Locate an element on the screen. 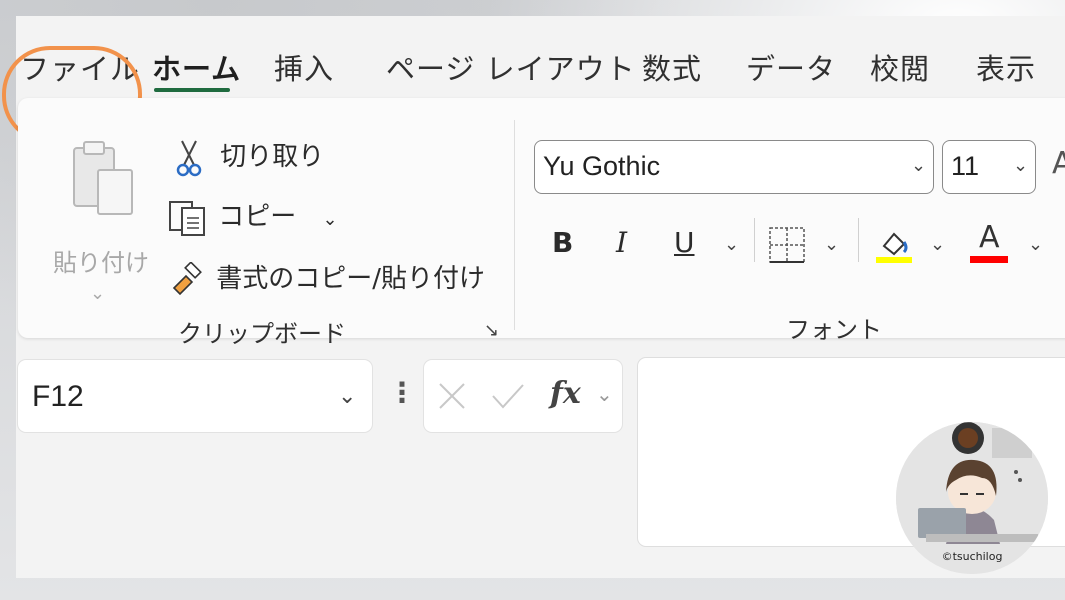 The width and height of the screenshot is (1065, 600). cut-label: 切り取り is located at coordinates (272, 157).